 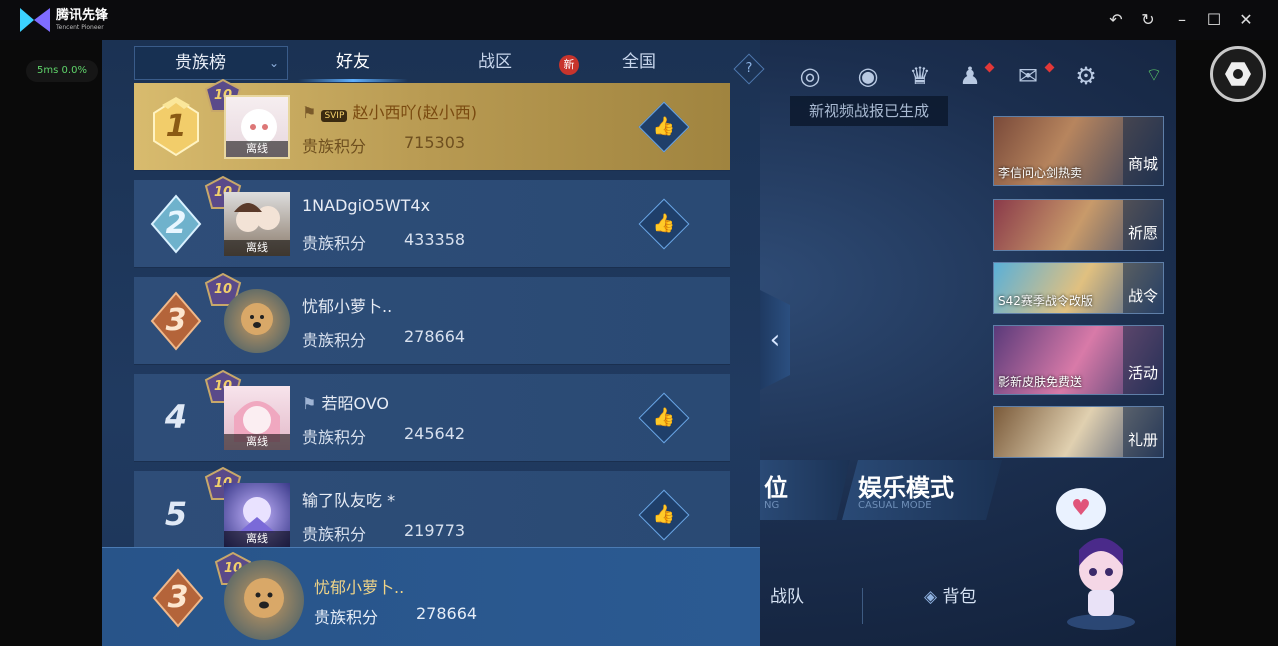 What do you see at coordinates (435, 530) in the screenshot?
I see `points-value: 219773` at bounding box center [435, 530].